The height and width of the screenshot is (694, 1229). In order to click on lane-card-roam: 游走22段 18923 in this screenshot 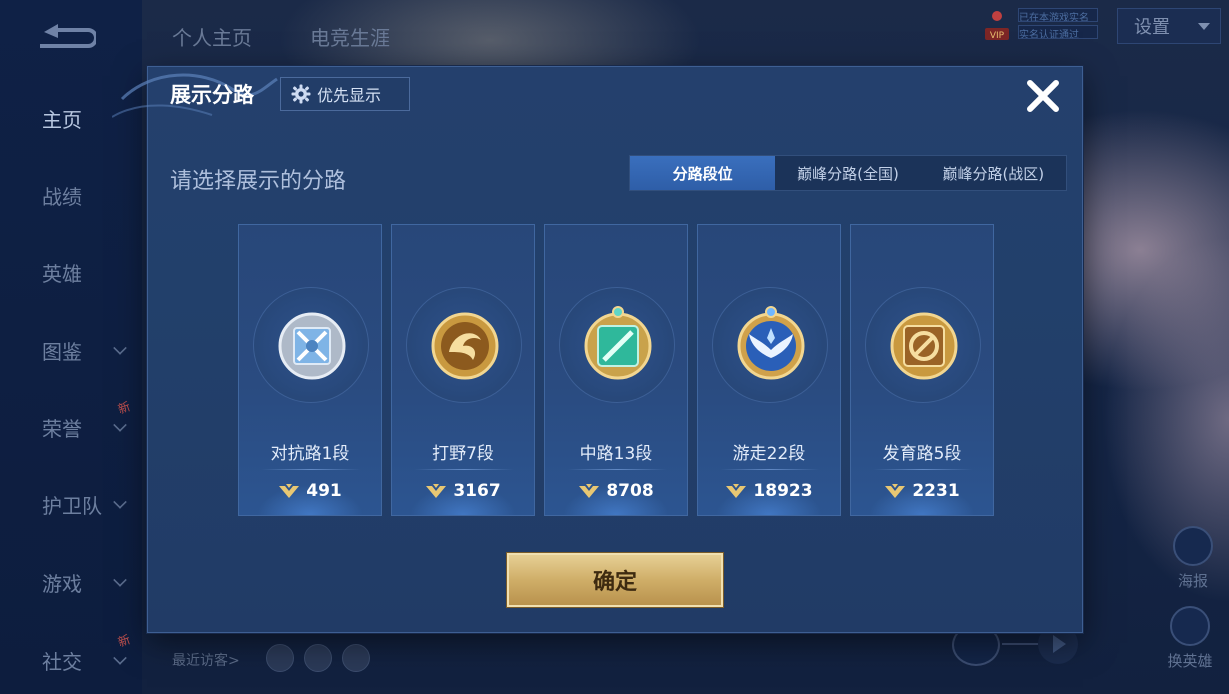, I will do `click(769, 370)`.